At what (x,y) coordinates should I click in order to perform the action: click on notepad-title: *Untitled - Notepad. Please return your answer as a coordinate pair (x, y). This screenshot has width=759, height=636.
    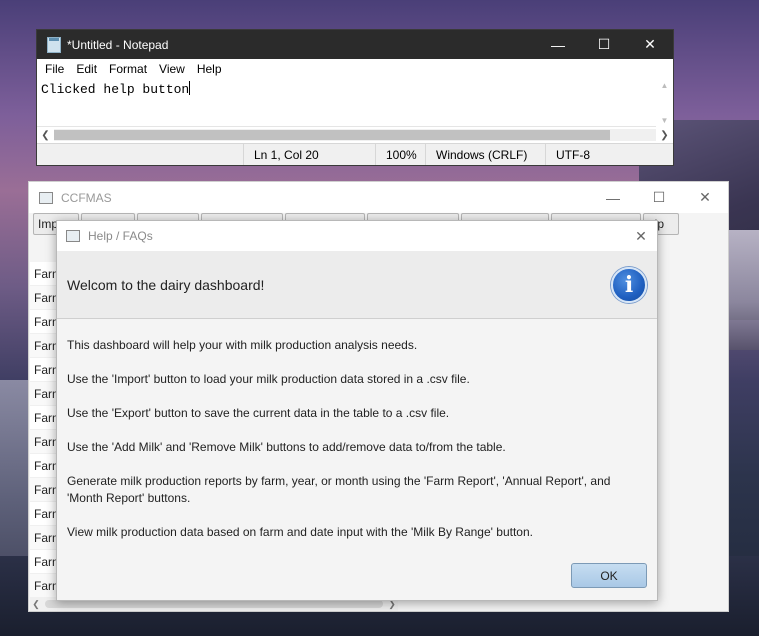
    Looking at the image, I should click on (118, 44).